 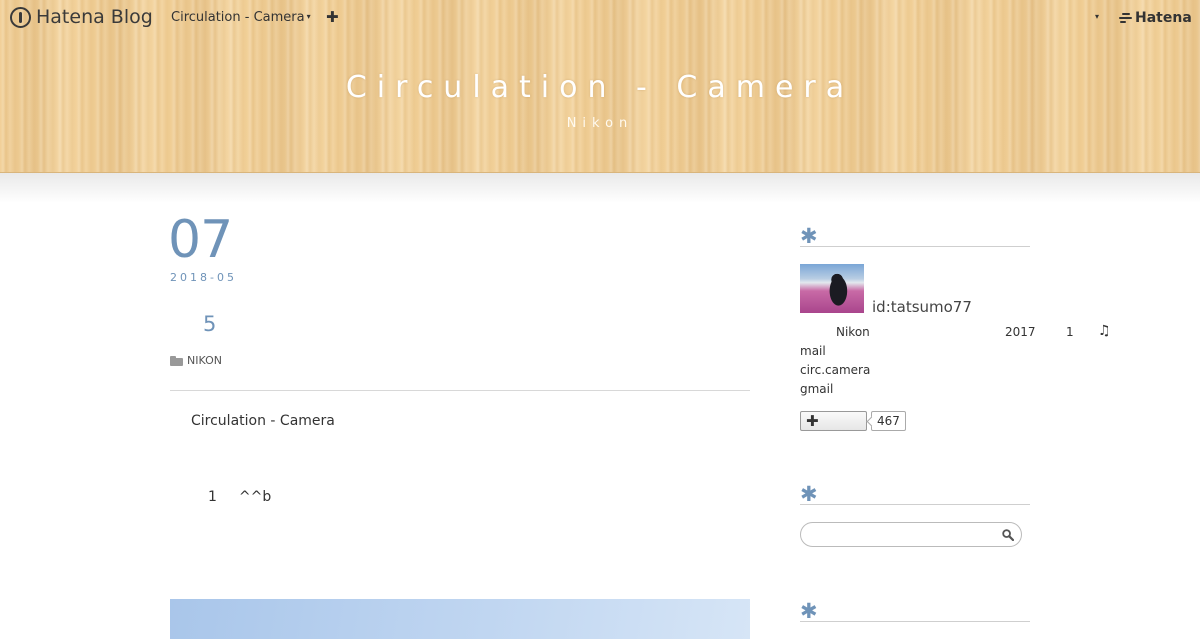 What do you see at coordinates (600, 123) in the screenshot?
I see `blog-subtitle: Nikon` at bounding box center [600, 123].